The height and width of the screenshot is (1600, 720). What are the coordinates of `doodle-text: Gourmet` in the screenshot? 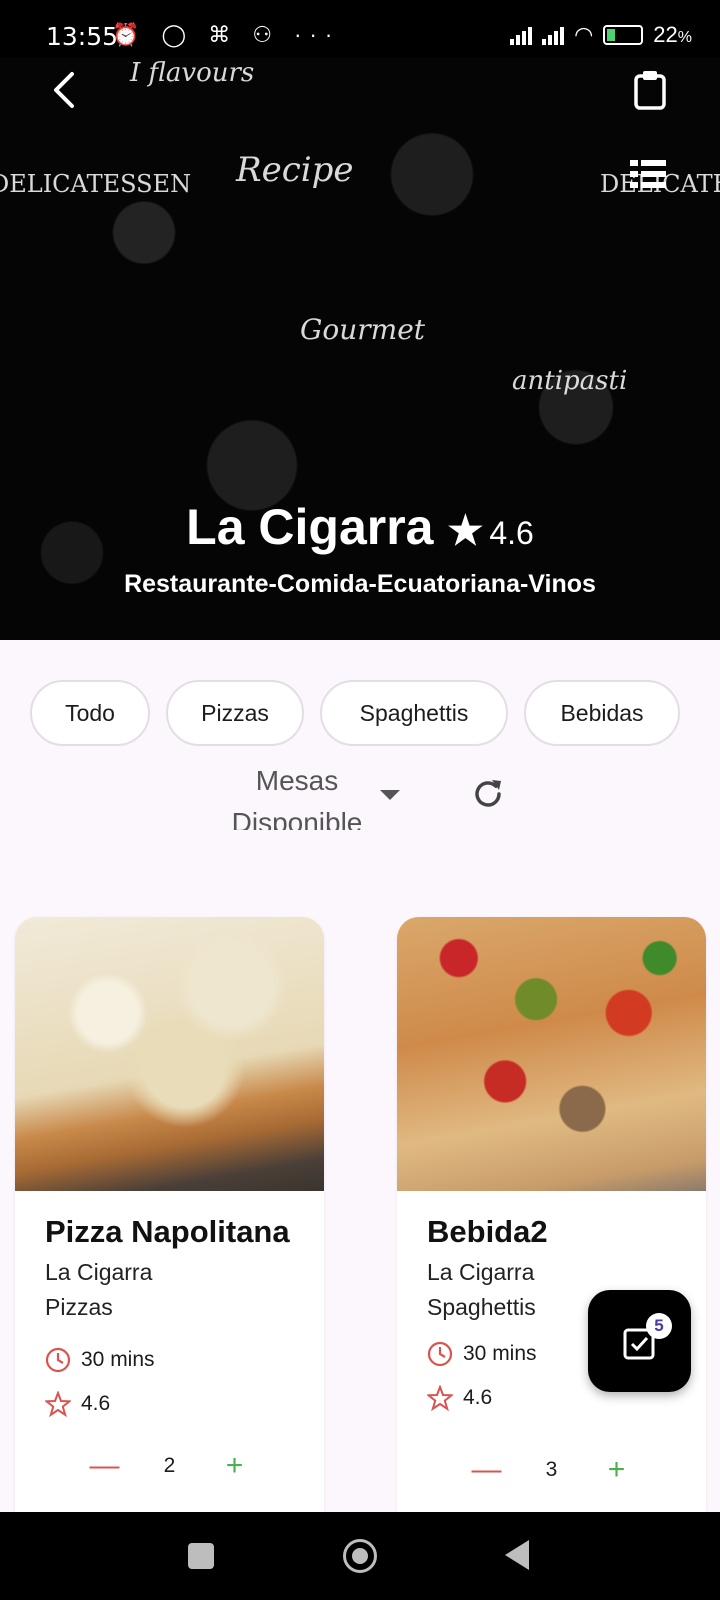 It's located at (363, 329).